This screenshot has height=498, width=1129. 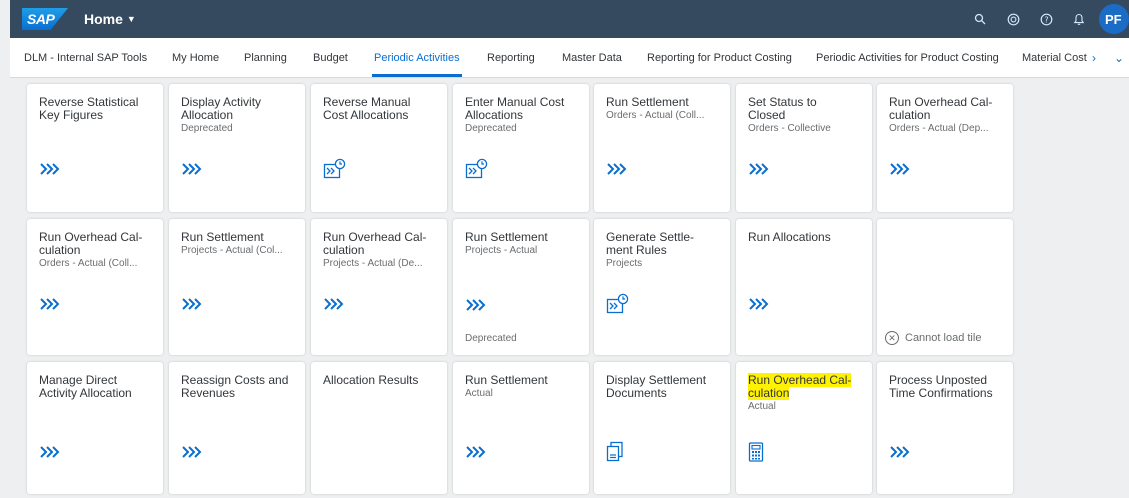 What do you see at coordinates (89, 108) in the screenshot?
I see `tile-title-text: Reverse Statistical Key Figures` at bounding box center [89, 108].